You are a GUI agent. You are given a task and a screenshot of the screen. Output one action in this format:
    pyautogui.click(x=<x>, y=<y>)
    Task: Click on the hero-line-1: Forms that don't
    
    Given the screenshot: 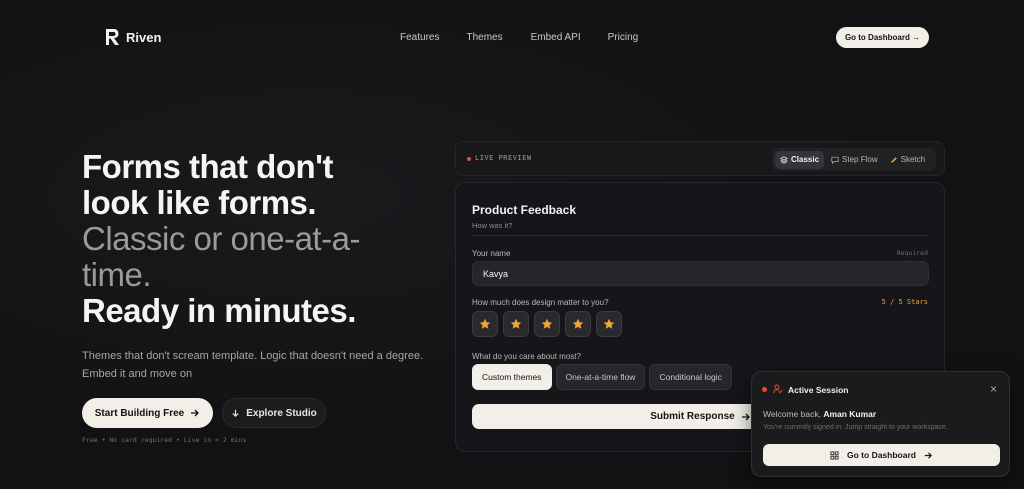 What is the action you would take?
    pyautogui.click(x=208, y=166)
    